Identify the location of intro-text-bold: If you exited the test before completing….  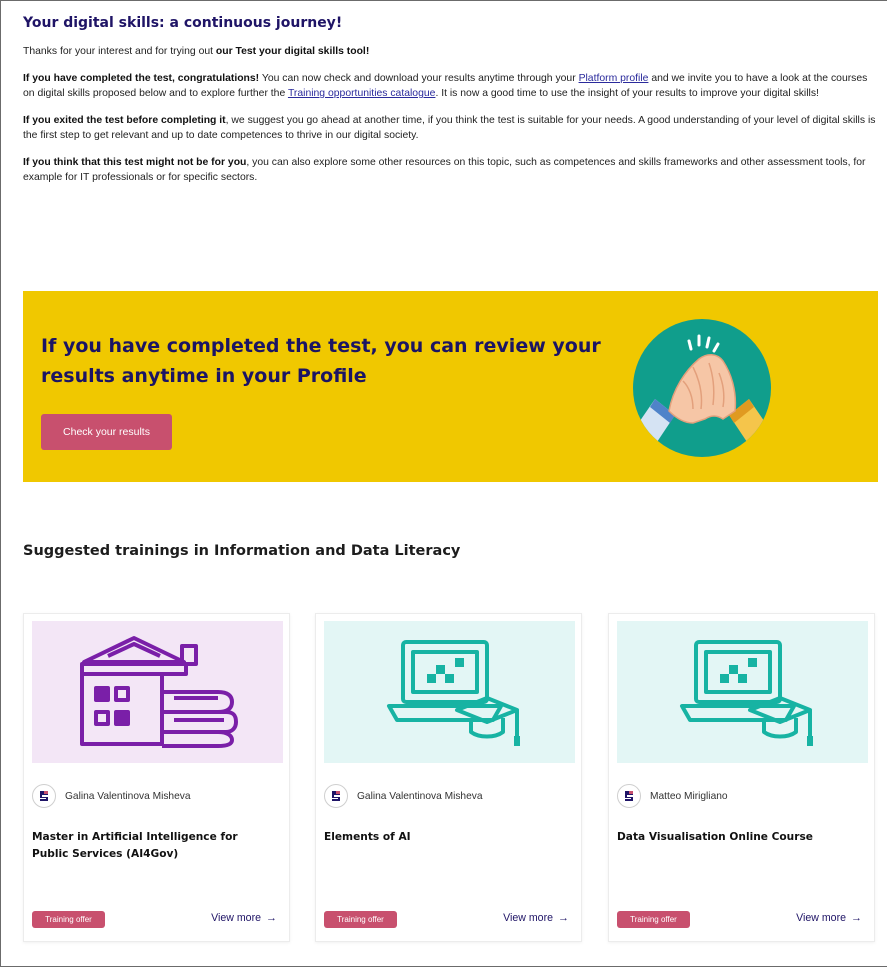
(124, 120).